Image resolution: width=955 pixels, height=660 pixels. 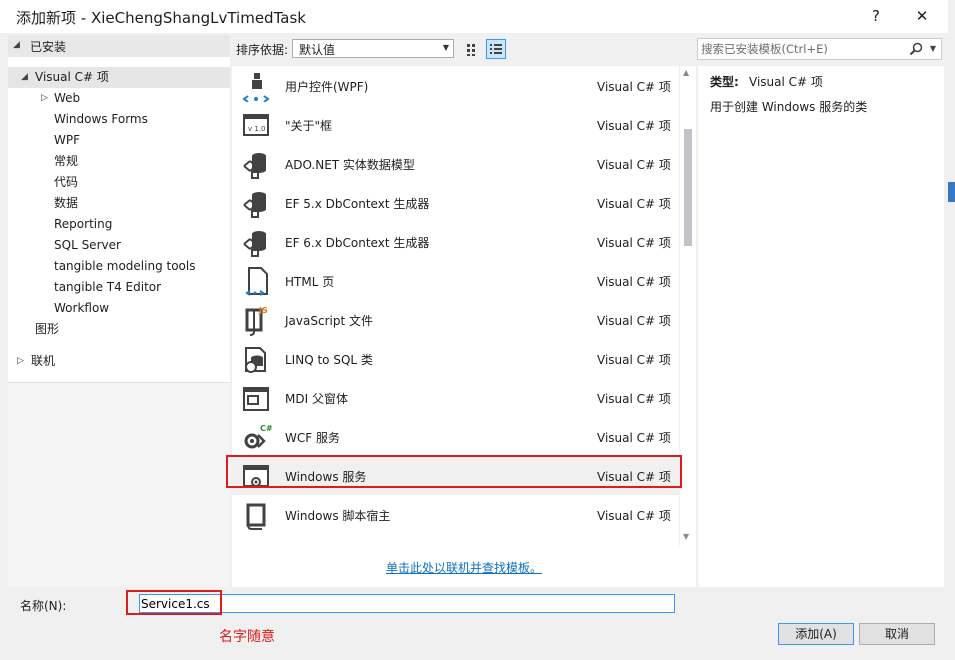 I want to click on tree-item-graphics: 图形, so click(x=119, y=329).